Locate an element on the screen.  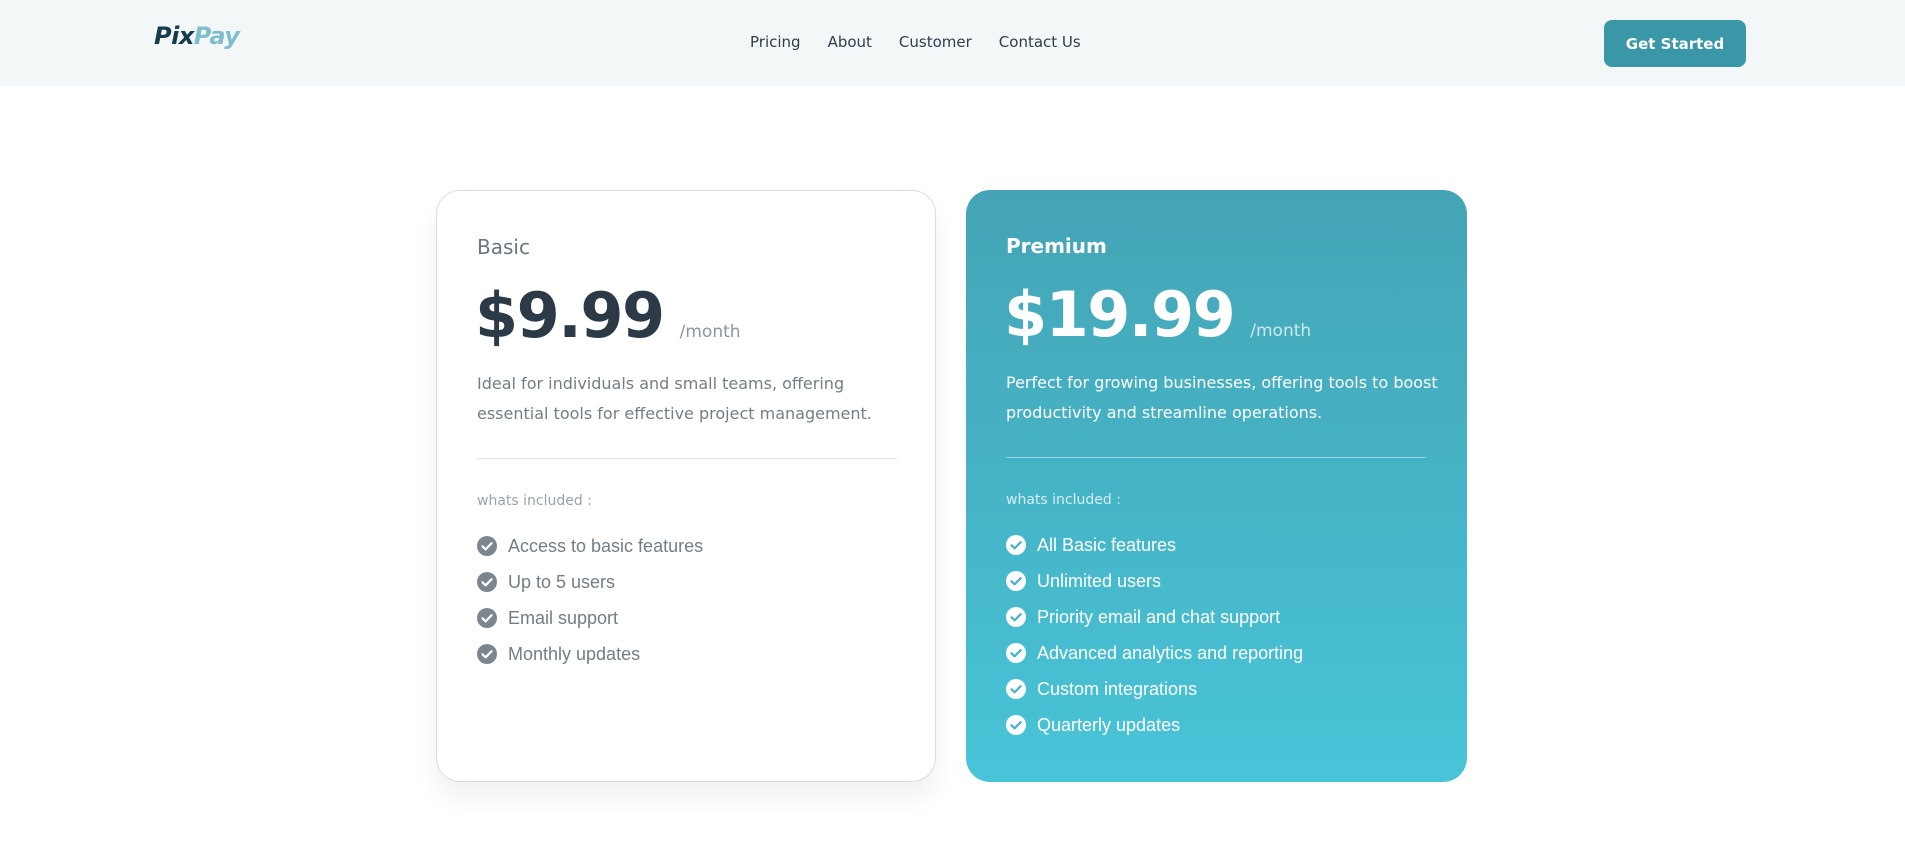
feature-item: Up to 5 users is located at coordinates (590, 582).